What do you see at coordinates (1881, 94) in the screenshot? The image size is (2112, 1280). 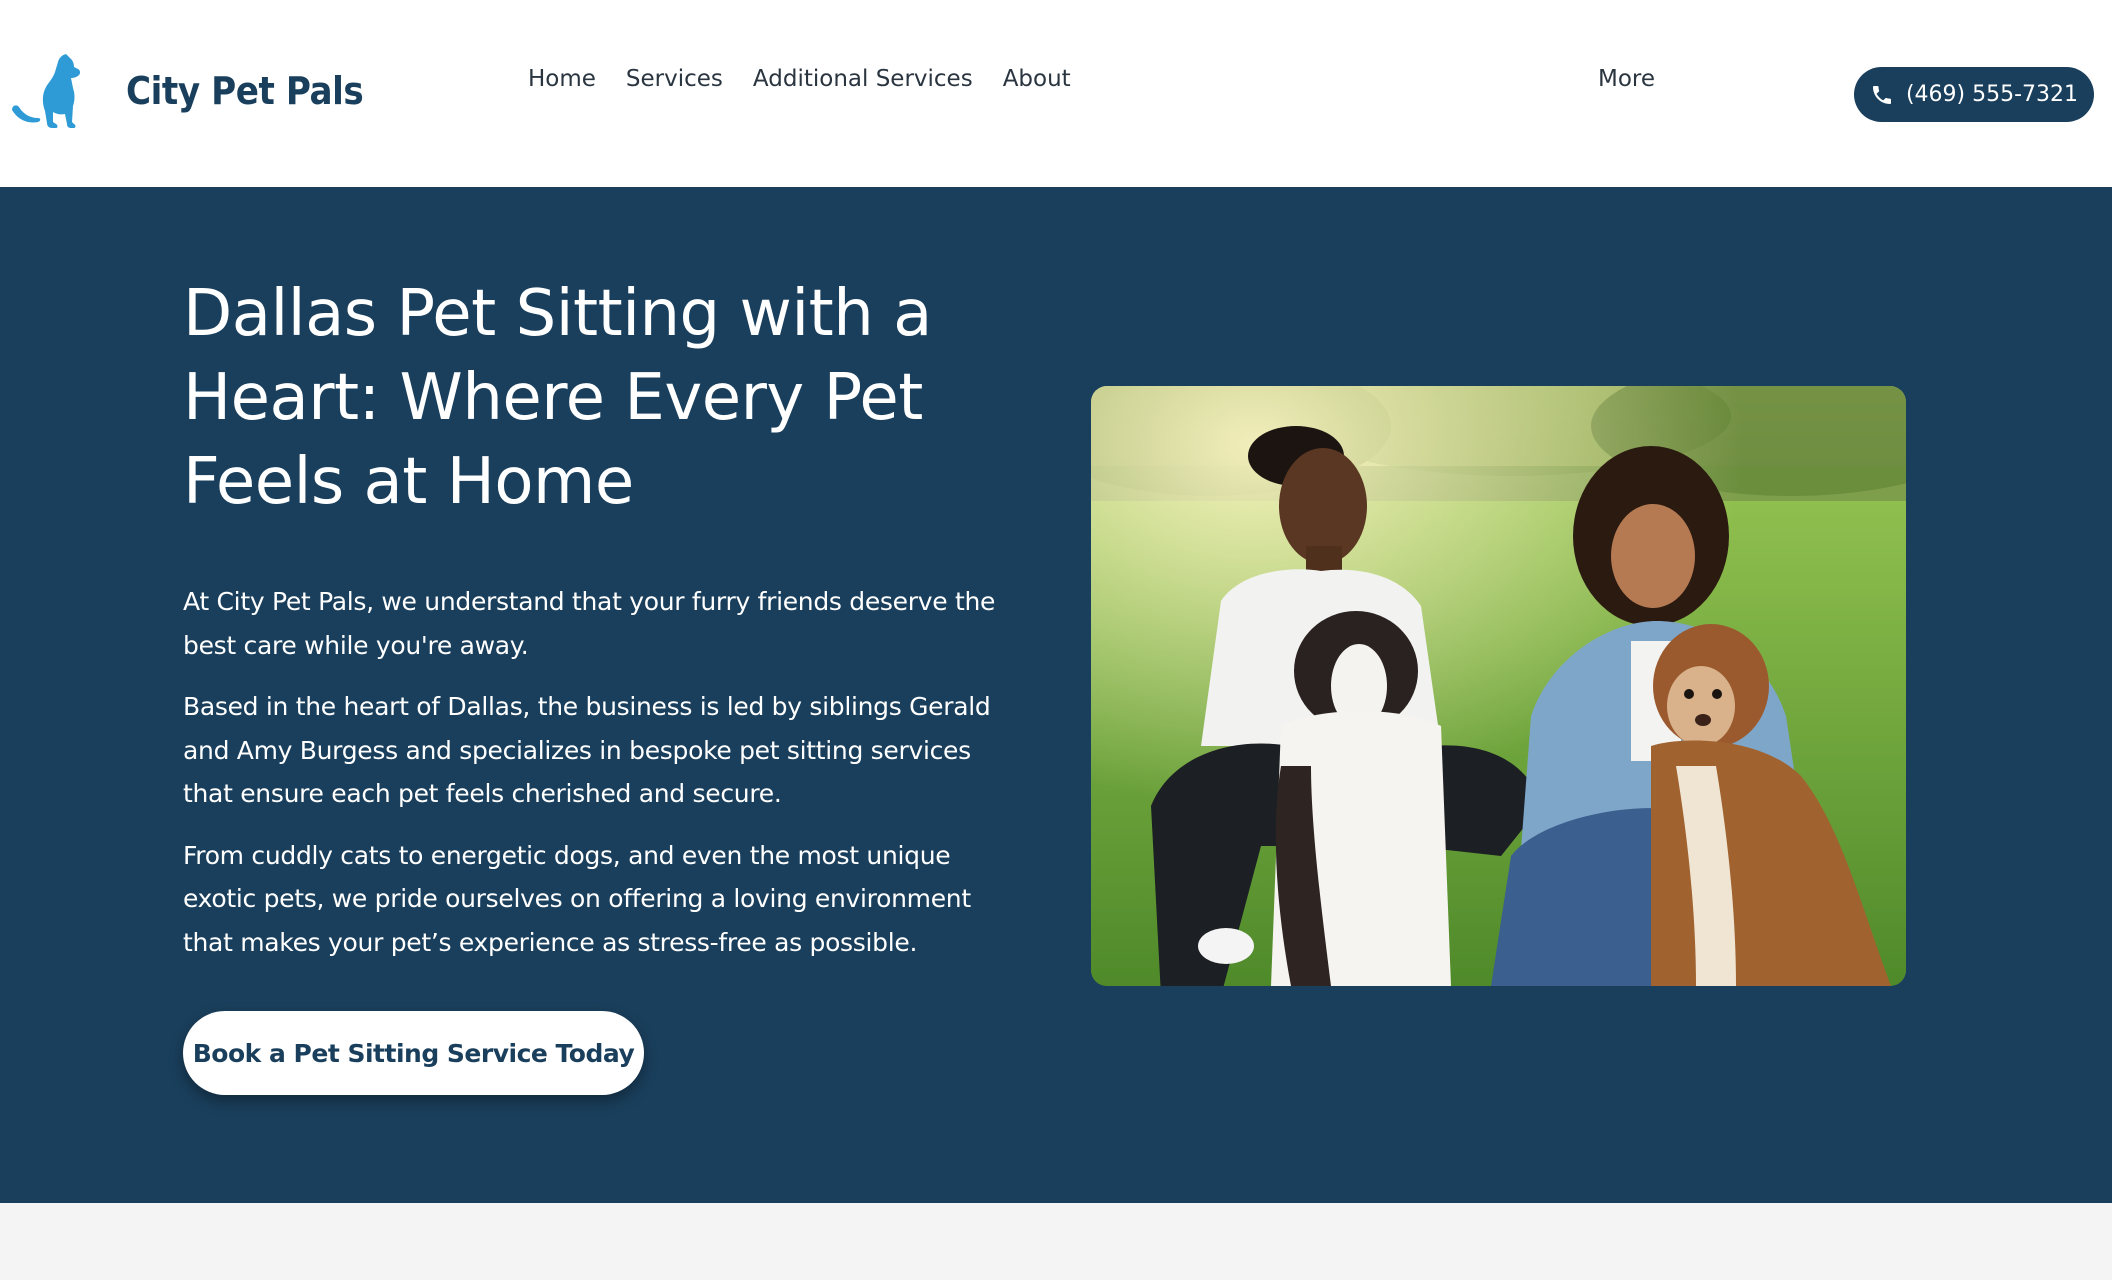 I see `phone-icon` at bounding box center [1881, 94].